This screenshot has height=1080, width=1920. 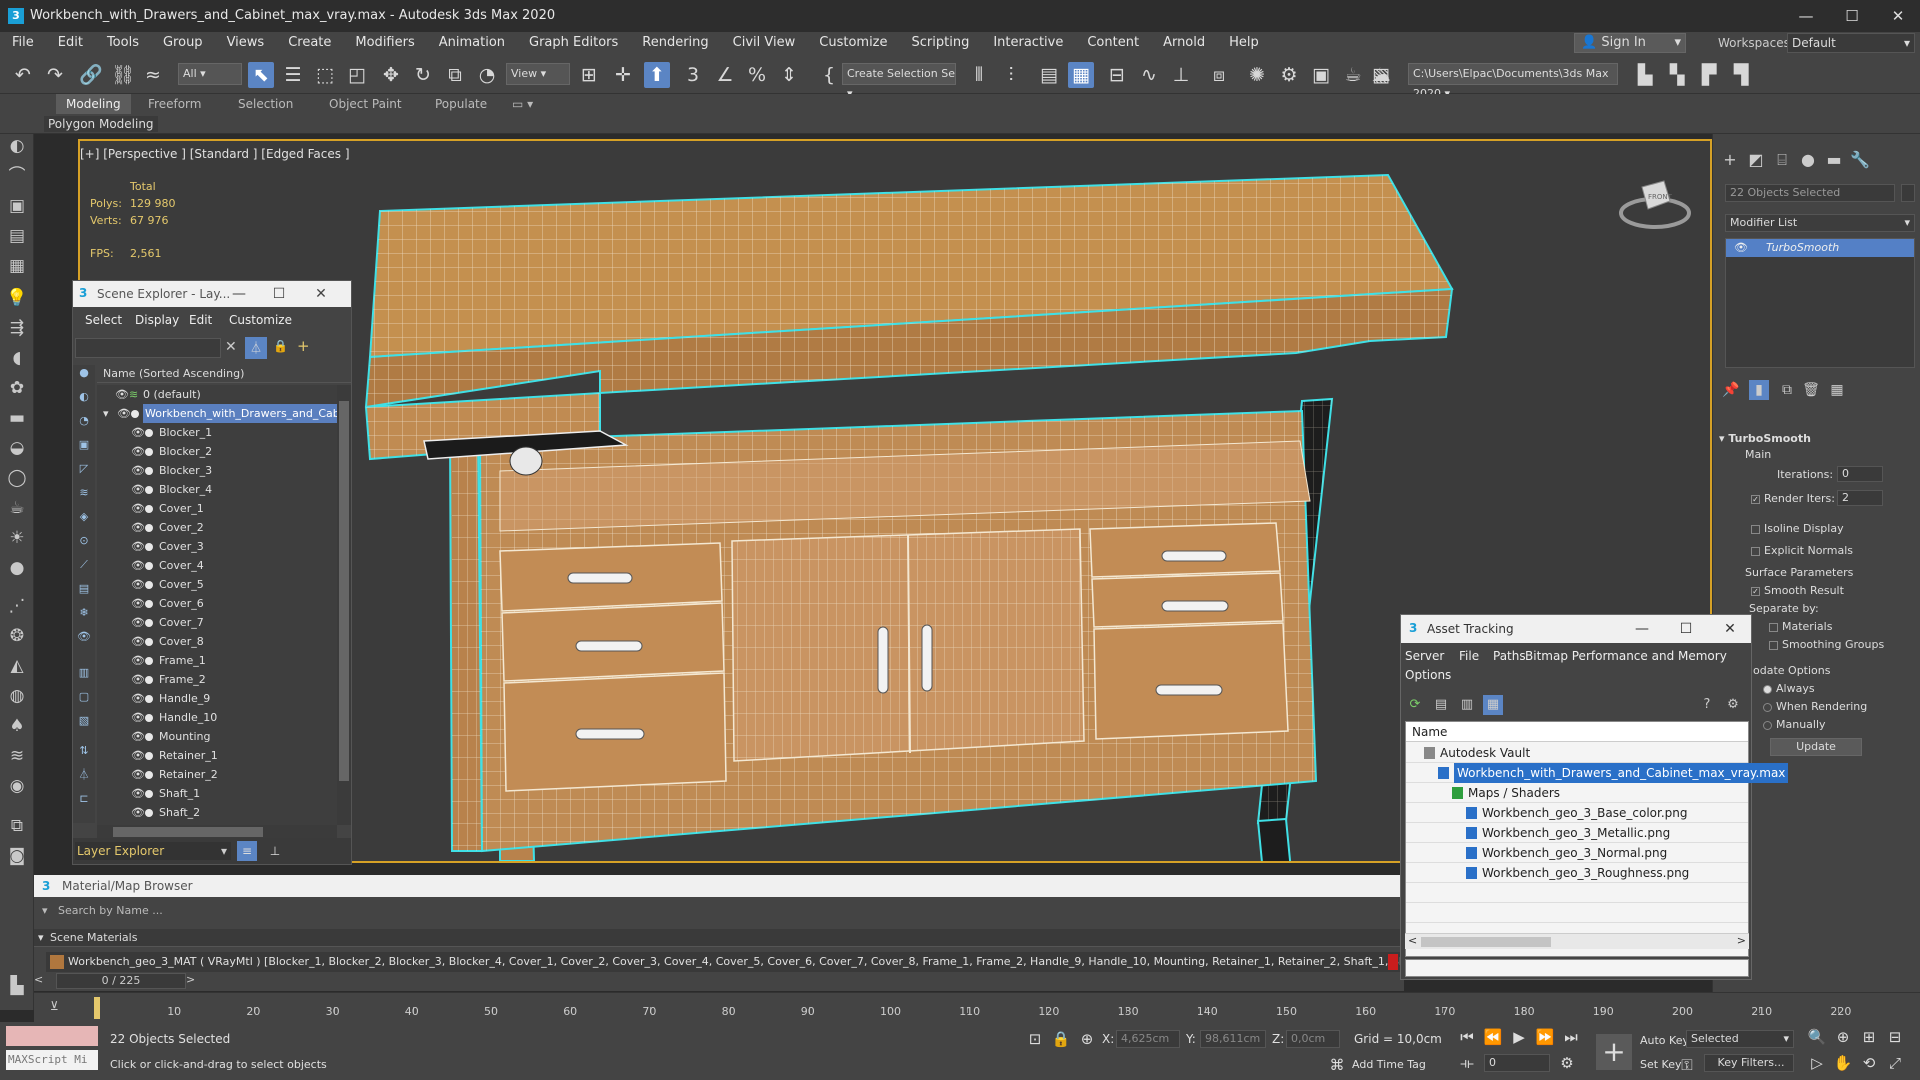 What do you see at coordinates (1655, 203) in the screenshot?
I see `viewcube: FRONT` at bounding box center [1655, 203].